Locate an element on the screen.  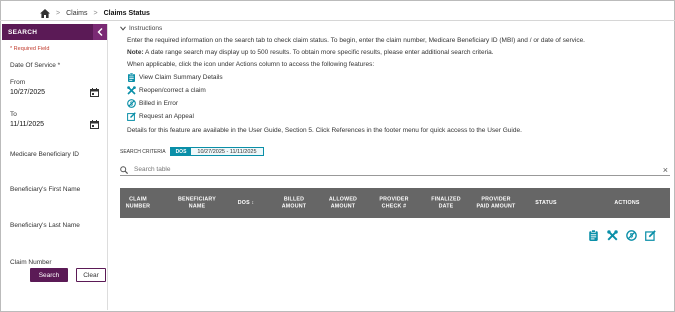
first-name-label: Beneficiary's First Name is located at coordinates (45, 189).